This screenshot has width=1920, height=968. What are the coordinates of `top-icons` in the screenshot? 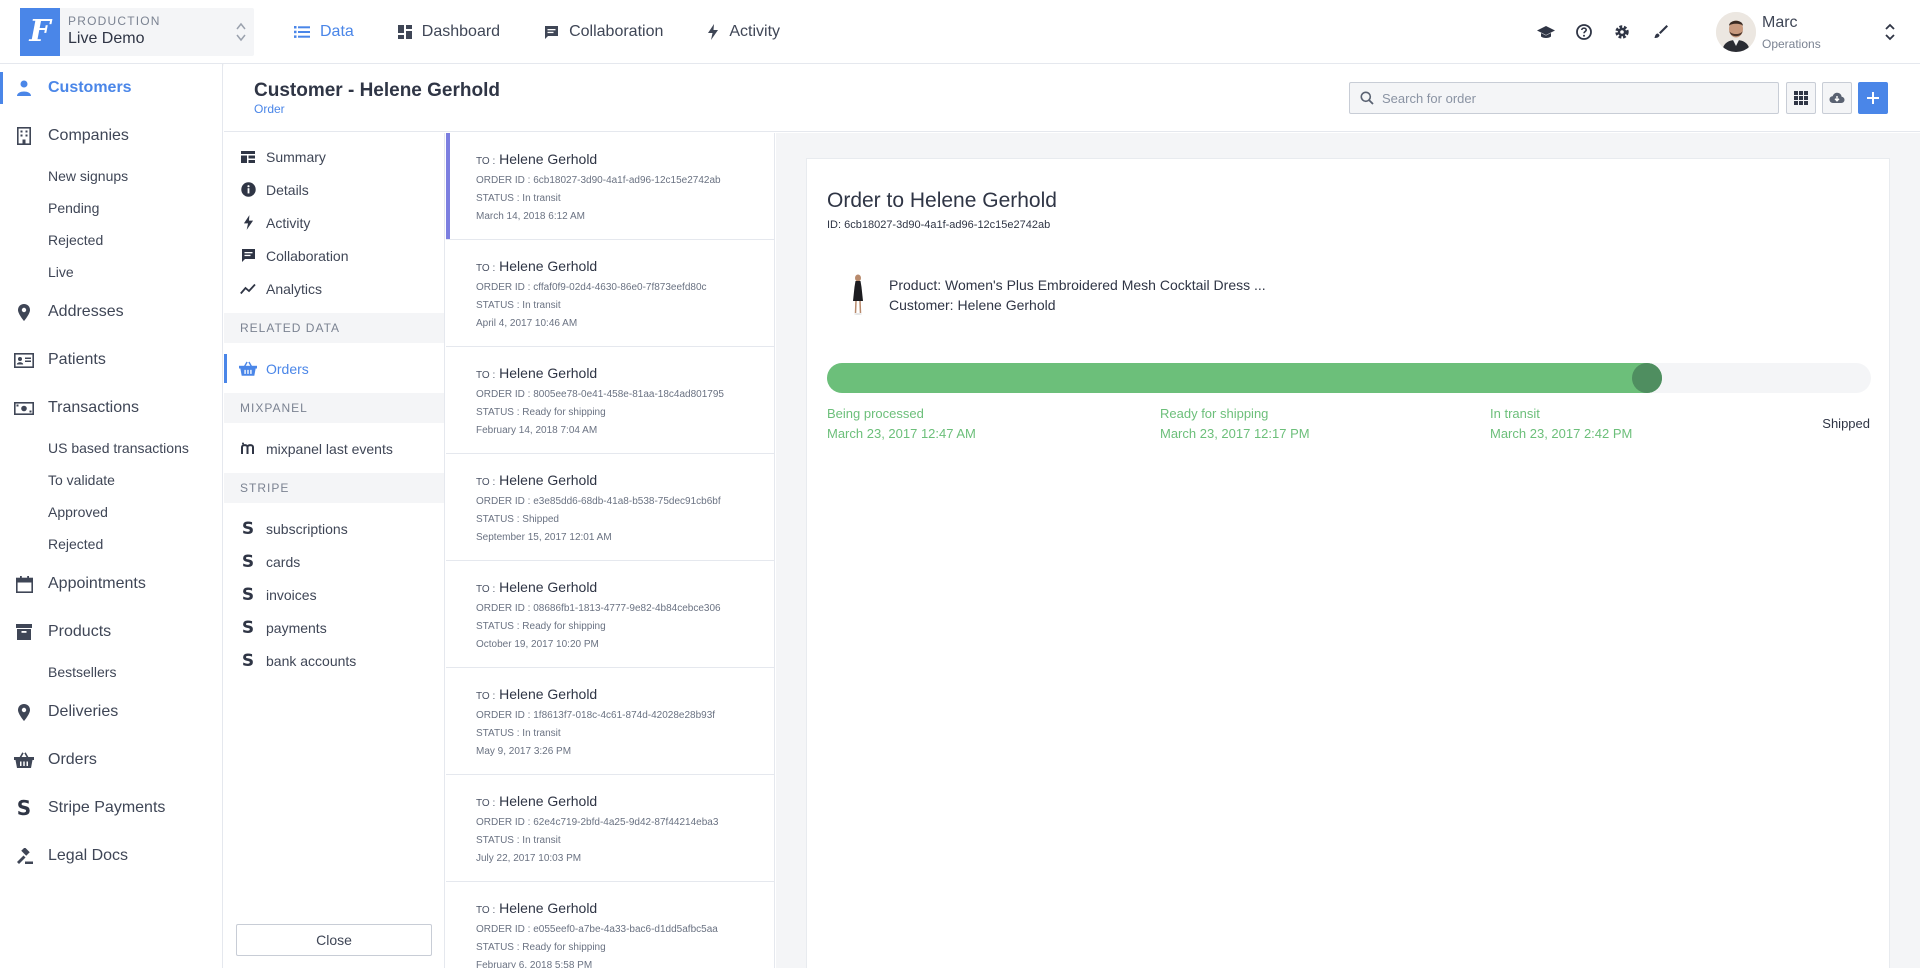 It's located at (1612, 32).